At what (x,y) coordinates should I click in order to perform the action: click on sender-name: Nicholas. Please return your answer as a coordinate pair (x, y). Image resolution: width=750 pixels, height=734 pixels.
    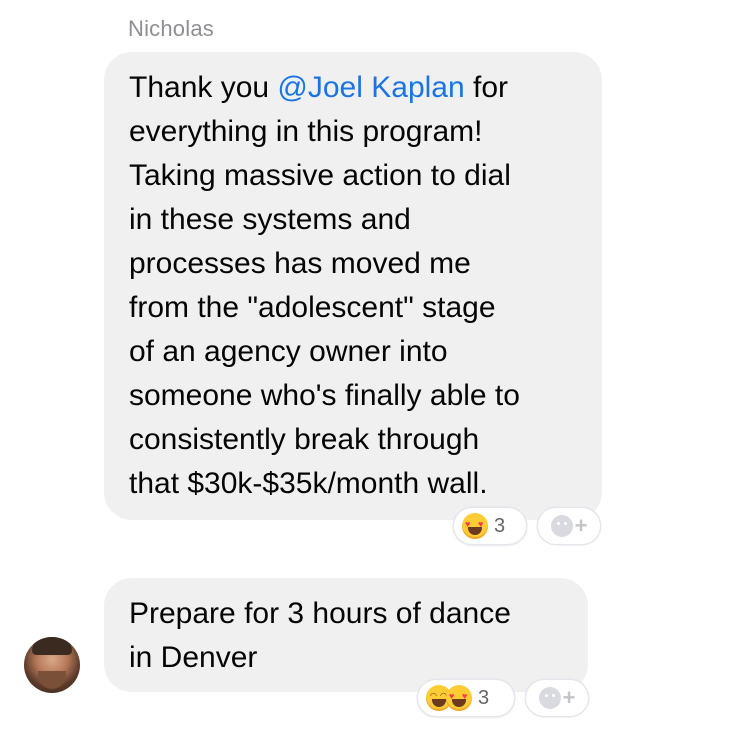
    Looking at the image, I should click on (171, 28).